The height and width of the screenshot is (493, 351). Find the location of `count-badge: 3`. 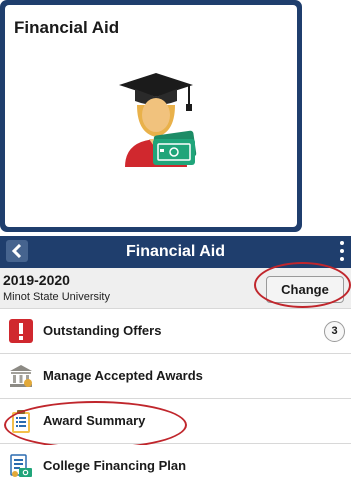

count-badge: 3 is located at coordinates (334, 331).